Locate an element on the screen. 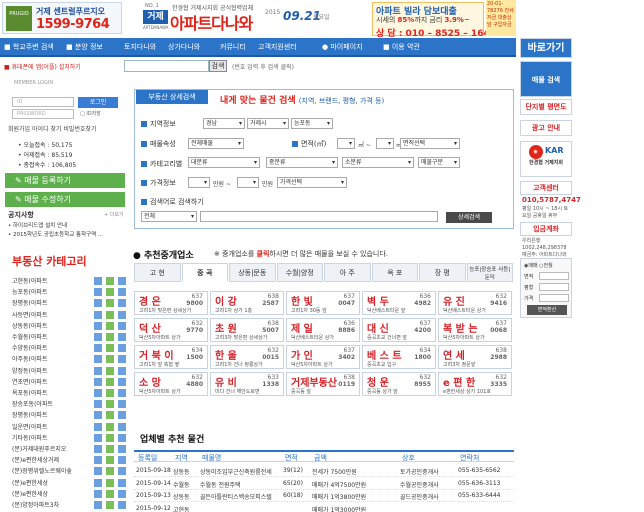 The image size is (644, 512). category-item: 아주동(아파트 is located at coordinates (67, 359).